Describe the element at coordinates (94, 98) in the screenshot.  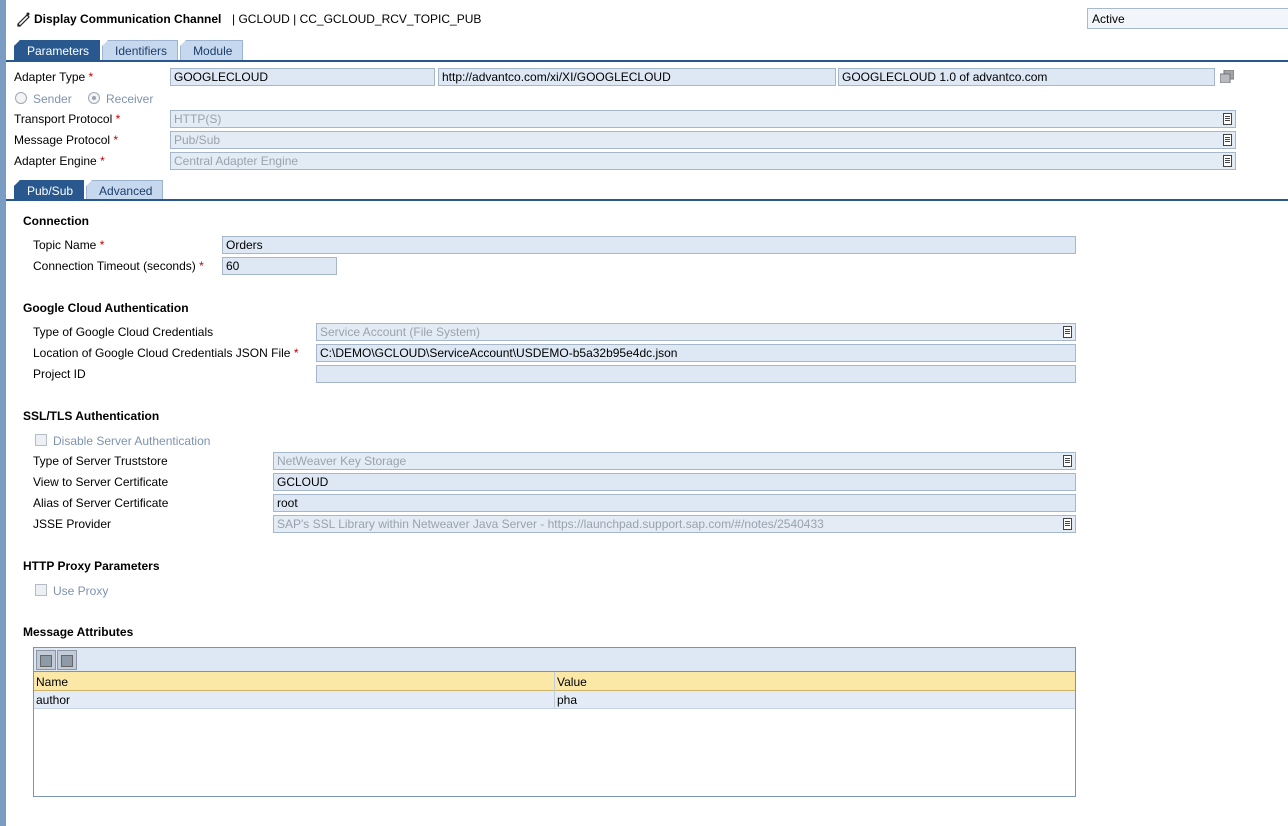
I see `receiver-radio` at that location.